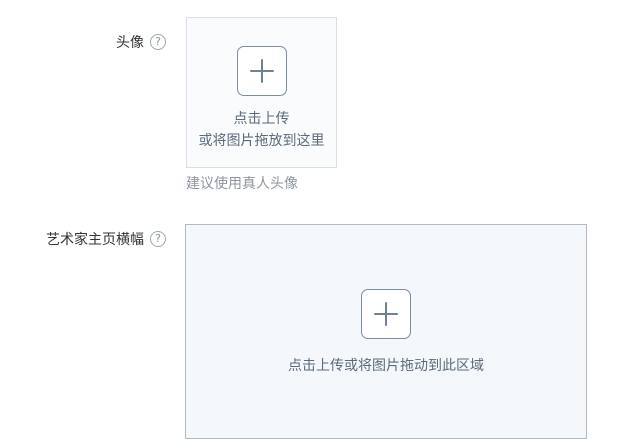 The height and width of the screenshot is (448, 640). Describe the element at coordinates (261, 71) in the screenshot. I see `avatar-plus-icon` at that location.